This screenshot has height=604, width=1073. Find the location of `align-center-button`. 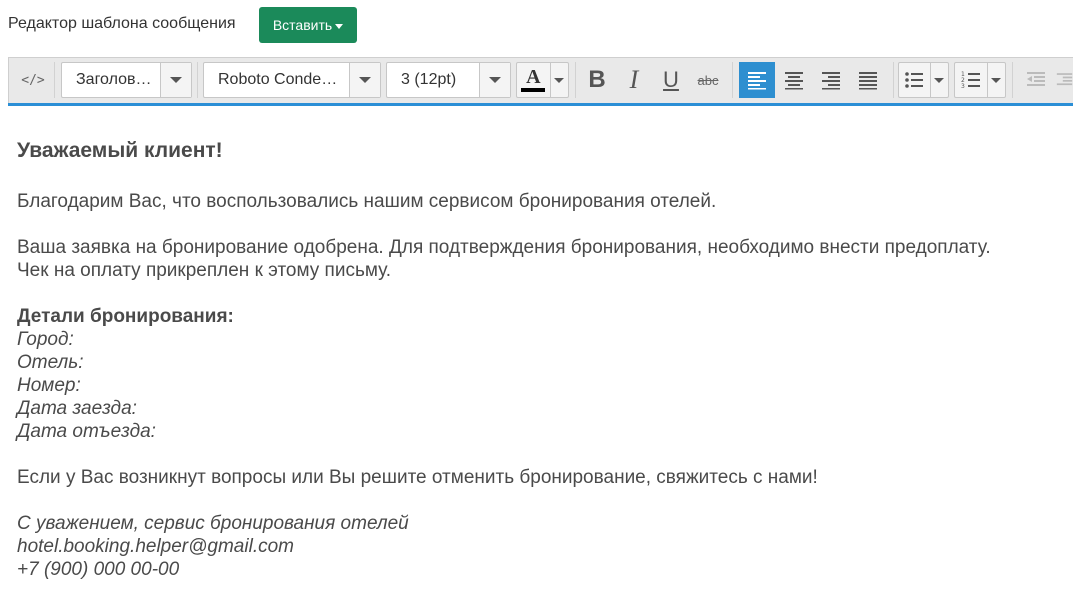

align-center-button is located at coordinates (794, 80).